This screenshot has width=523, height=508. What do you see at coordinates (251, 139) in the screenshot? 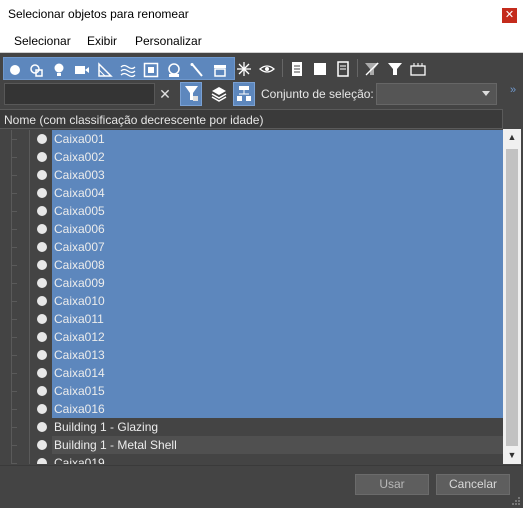
I see `list-item: Caixa001` at bounding box center [251, 139].